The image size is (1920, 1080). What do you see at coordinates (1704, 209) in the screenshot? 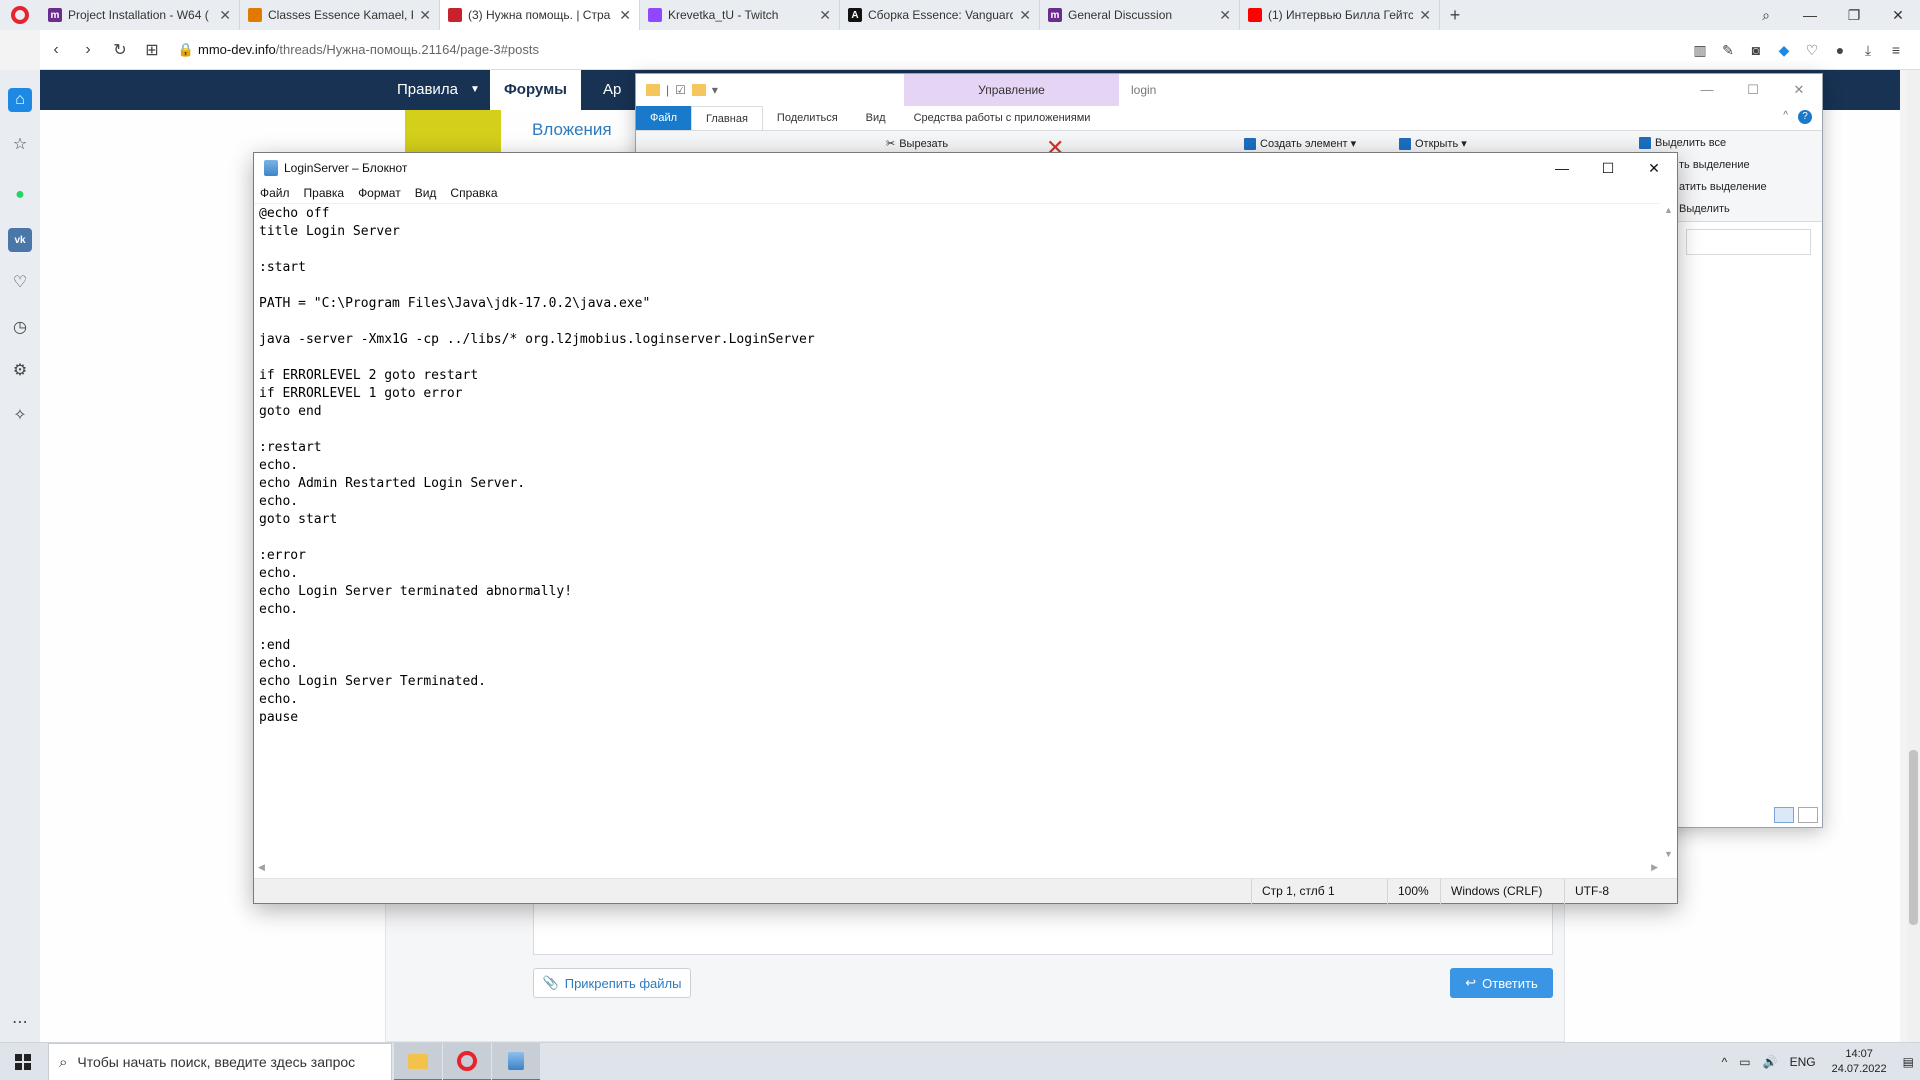
I see `select-button: Выделить` at bounding box center [1704, 209].